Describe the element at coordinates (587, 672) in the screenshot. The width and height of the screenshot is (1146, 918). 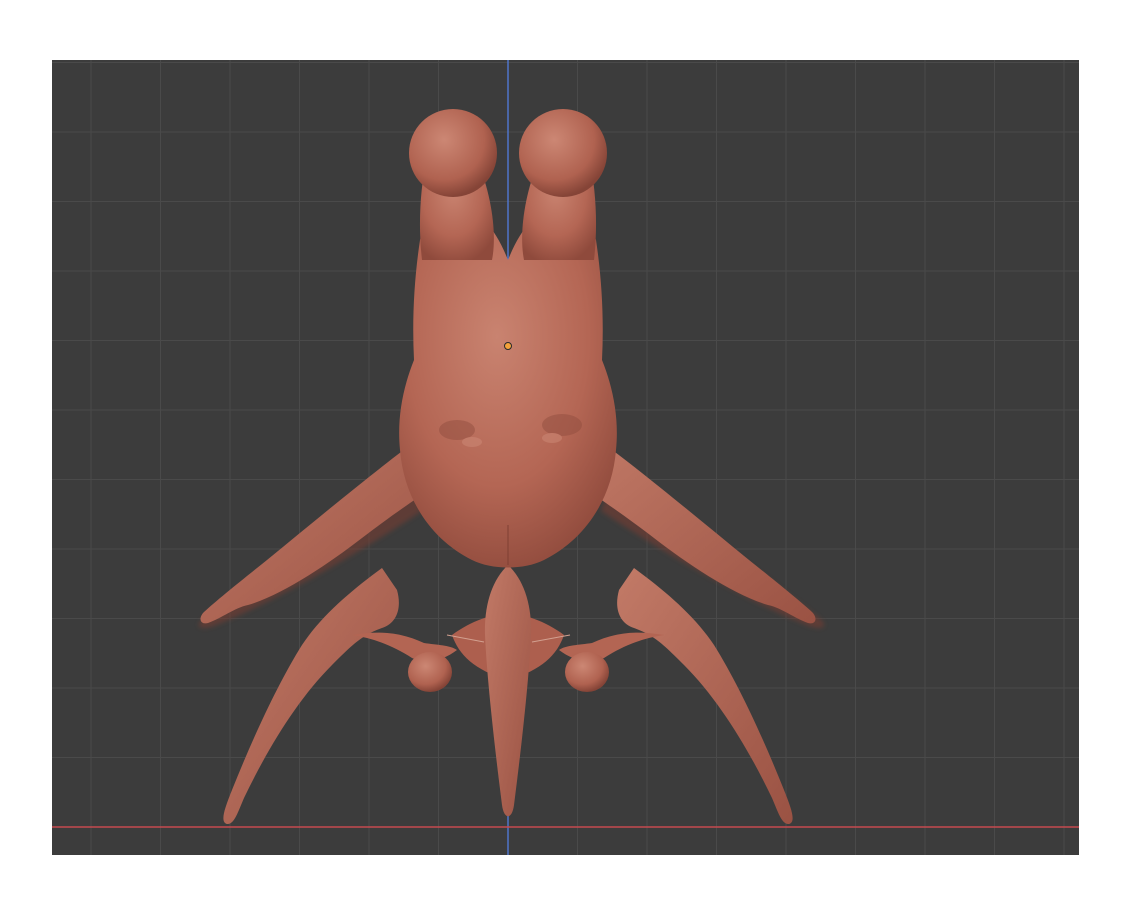
I see `right-joint` at that location.